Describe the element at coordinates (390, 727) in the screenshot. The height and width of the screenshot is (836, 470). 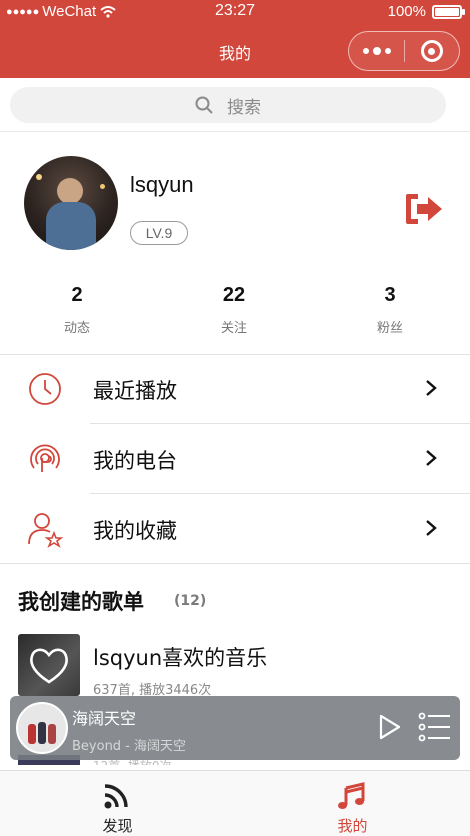
I see `play-icon` at that location.